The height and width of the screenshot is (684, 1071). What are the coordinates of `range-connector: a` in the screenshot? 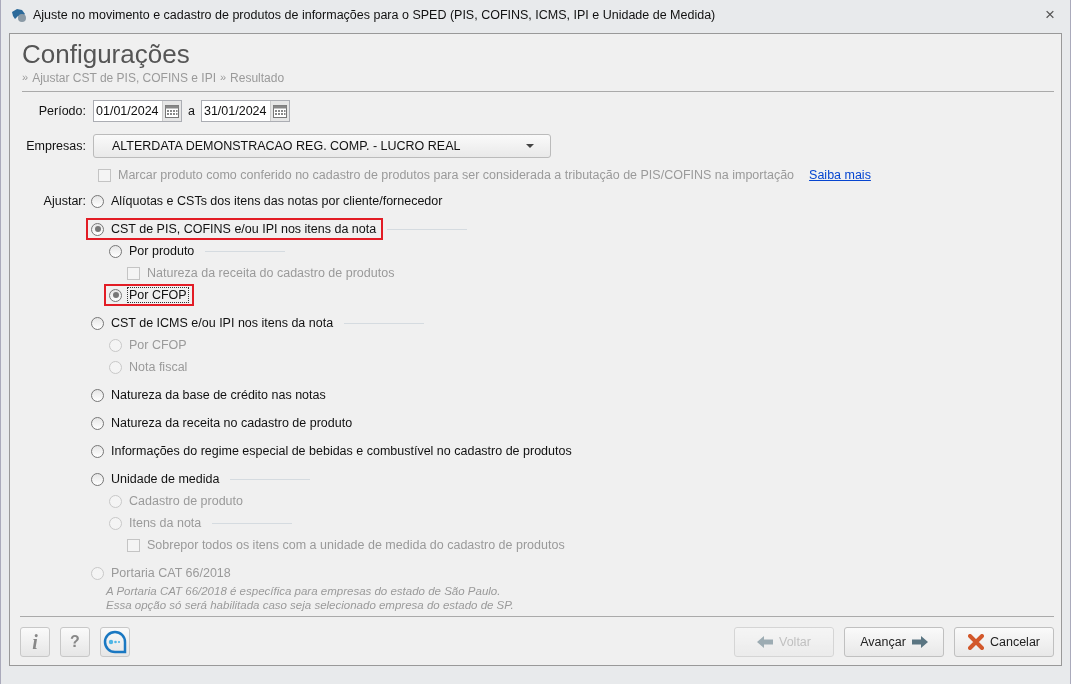 It's located at (191, 111).